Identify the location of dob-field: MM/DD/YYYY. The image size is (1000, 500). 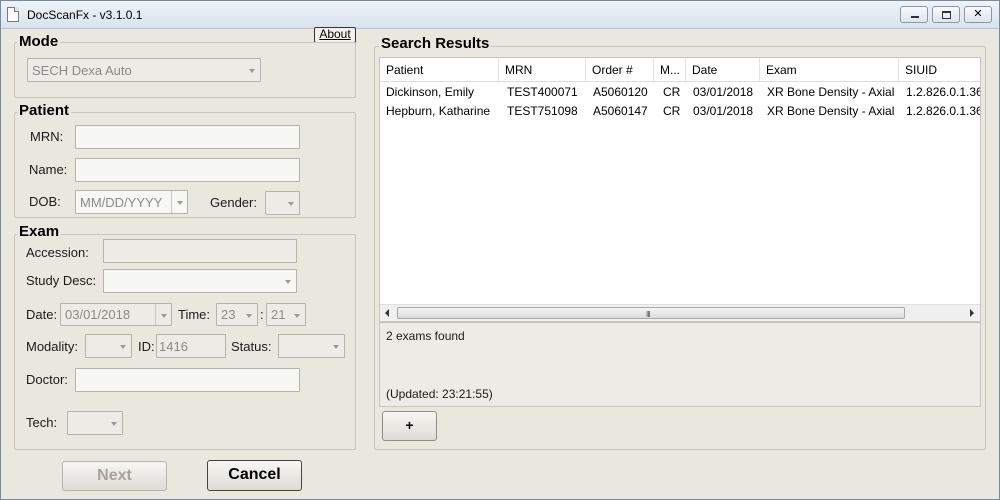
(131, 202).